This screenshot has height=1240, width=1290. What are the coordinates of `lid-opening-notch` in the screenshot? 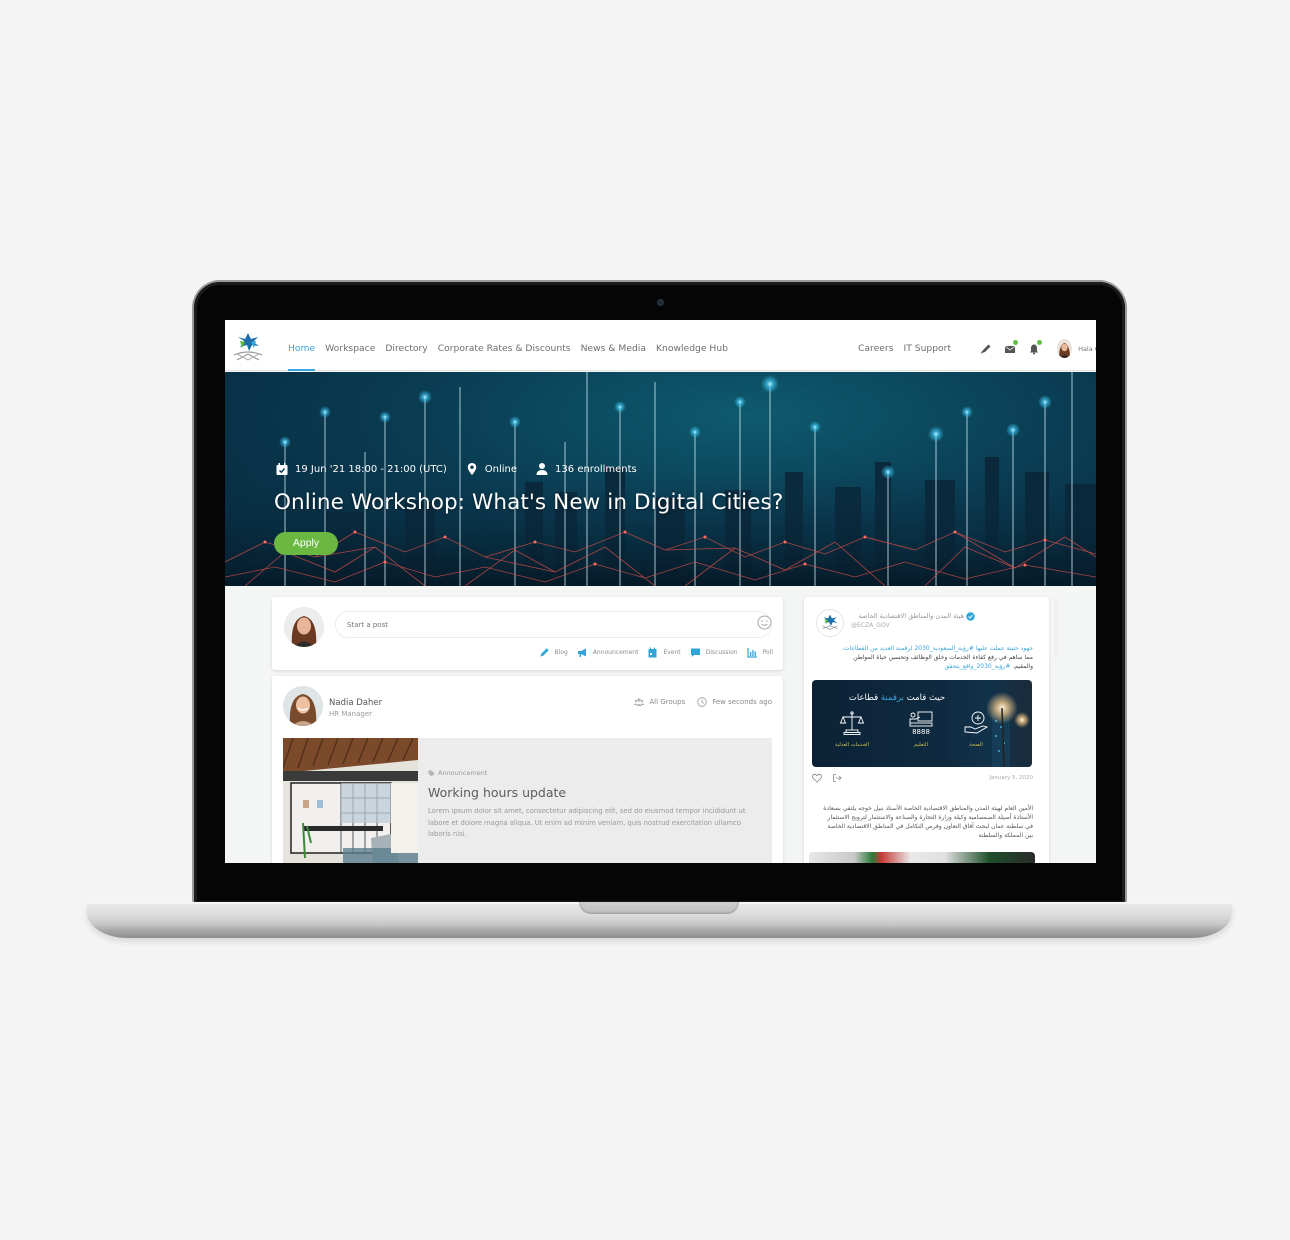 It's located at (659, 908).